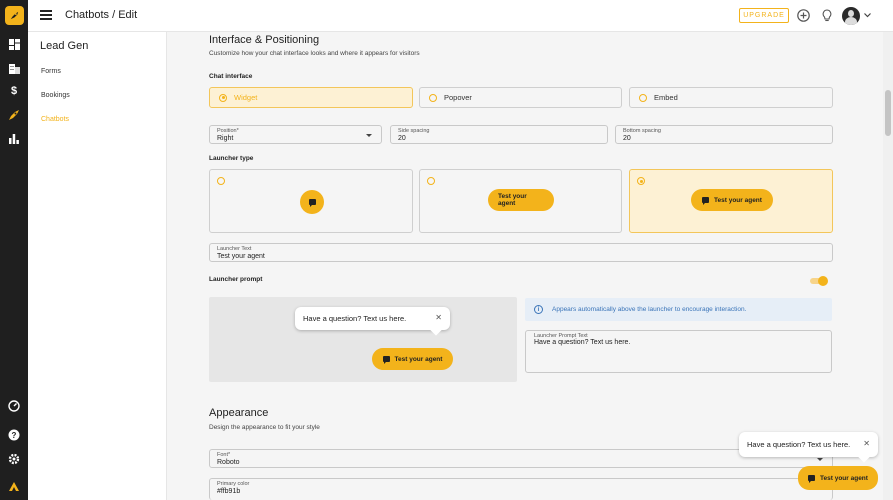 This screenshot has height=500, width=893. What do you see at coordinates (414, 131) in the screenshot?
I see `field-label: Side spacing` at bounding box center [414, 131].